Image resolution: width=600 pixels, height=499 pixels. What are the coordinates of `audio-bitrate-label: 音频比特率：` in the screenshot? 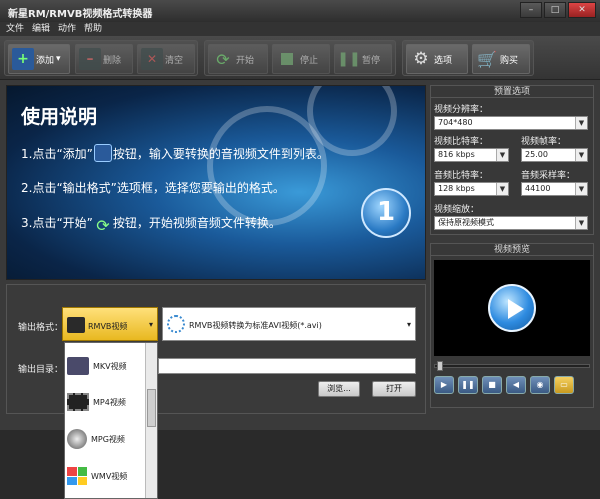 It's located at (461, 176).